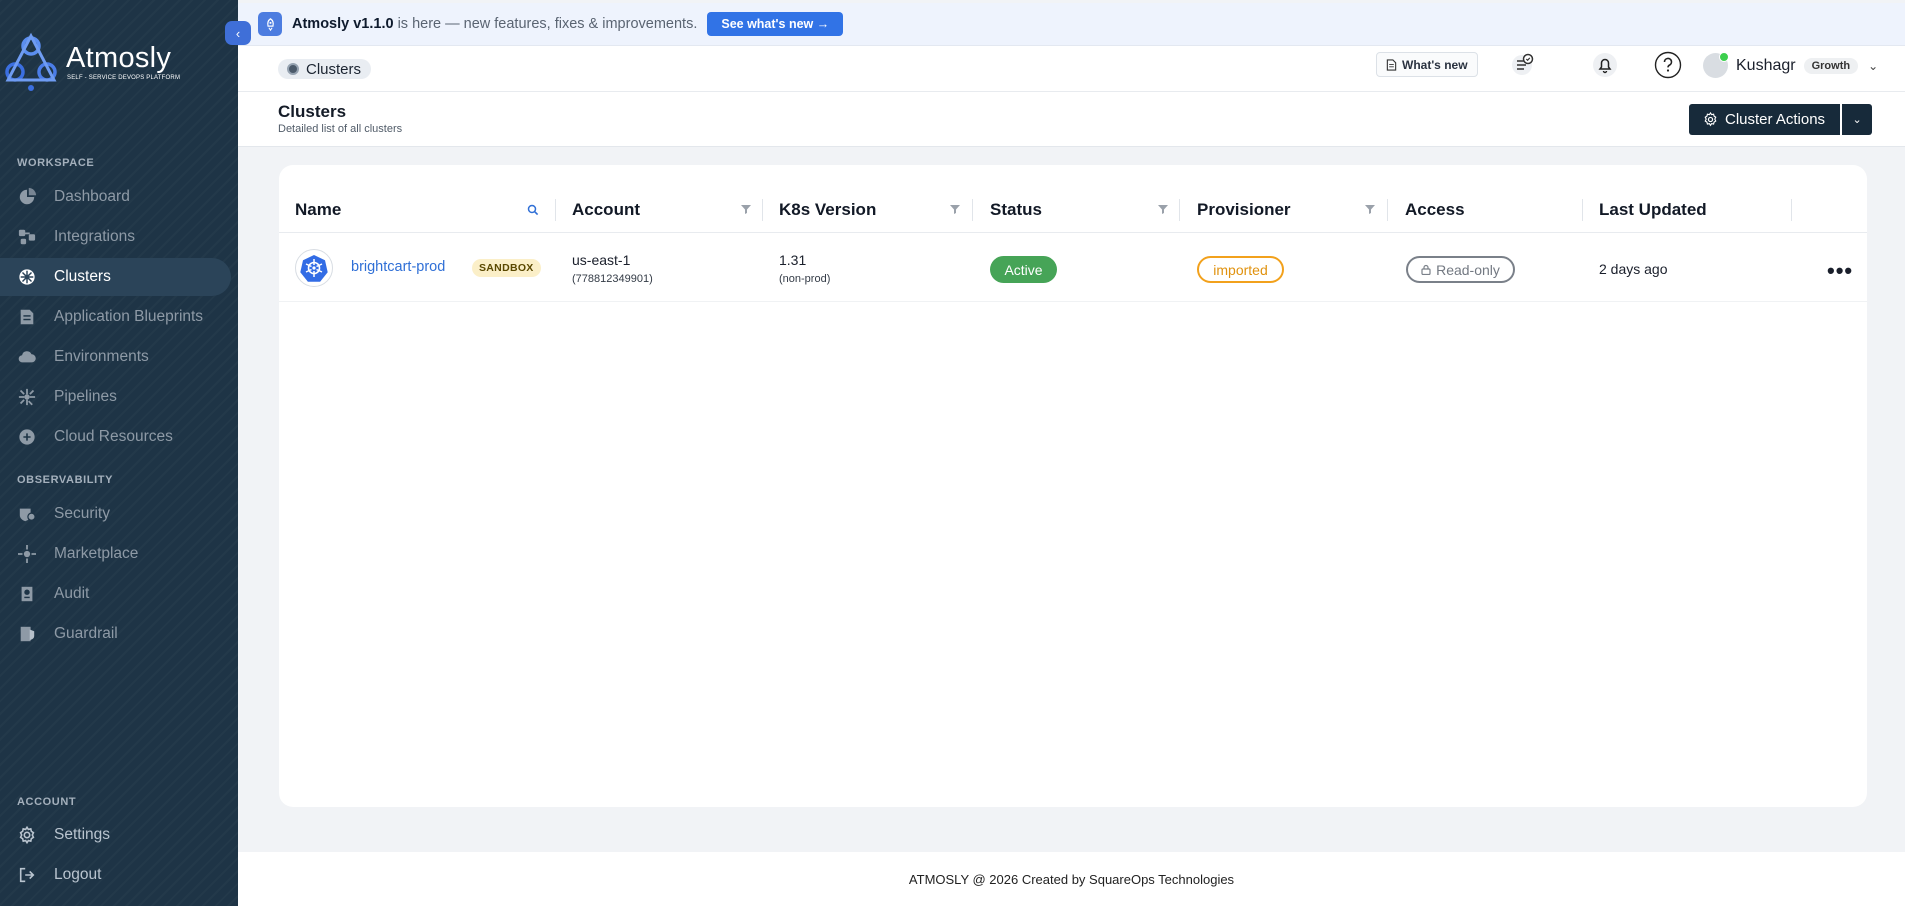 This screenshot has width=1905, height=906. What do you see at coordinates (270, 24) in the screenshot?
I see `rocket-icon` at bounding box center [270, 24].